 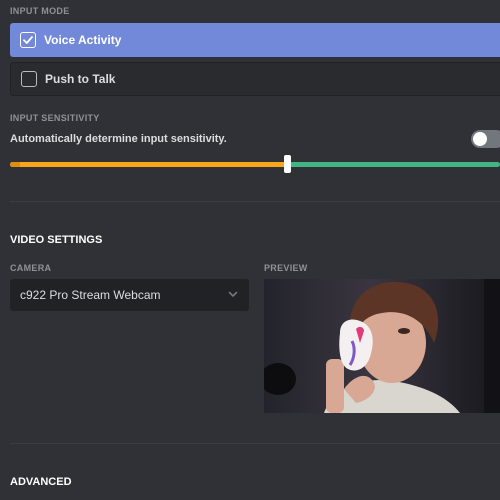 I want to click on push-to-talk-label: Push to Talk, so click(x=80, y=79).